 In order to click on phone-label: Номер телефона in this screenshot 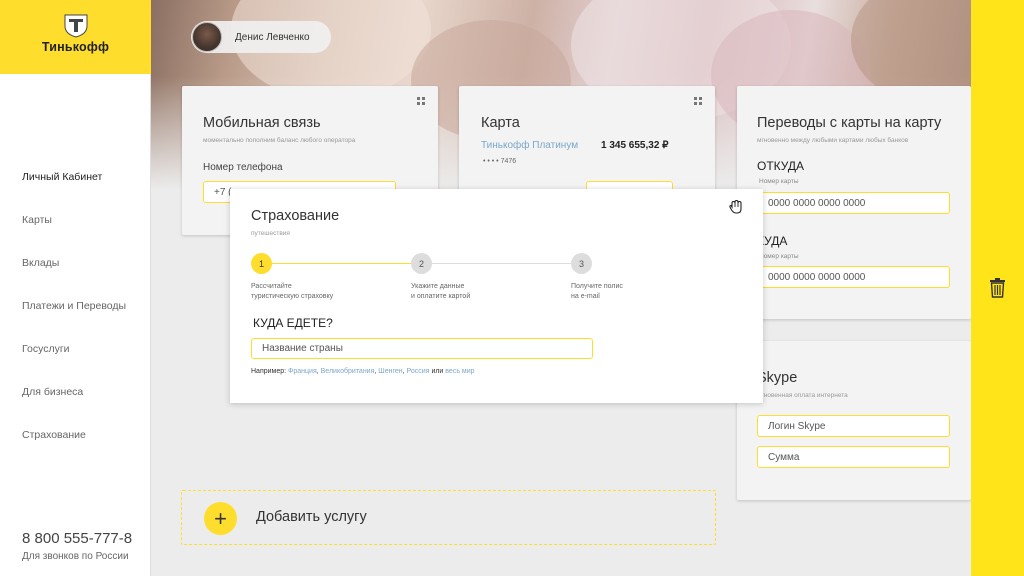, I will do `click(243, 167)`.